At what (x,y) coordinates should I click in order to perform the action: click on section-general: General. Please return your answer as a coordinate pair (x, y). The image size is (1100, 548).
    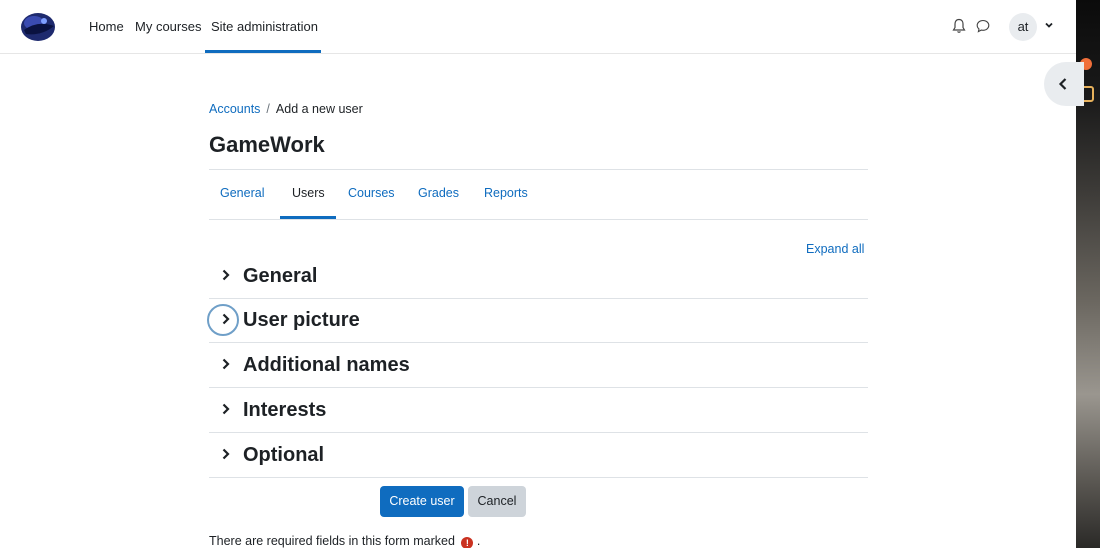
    Looking at the image, I should click on (538, 277).